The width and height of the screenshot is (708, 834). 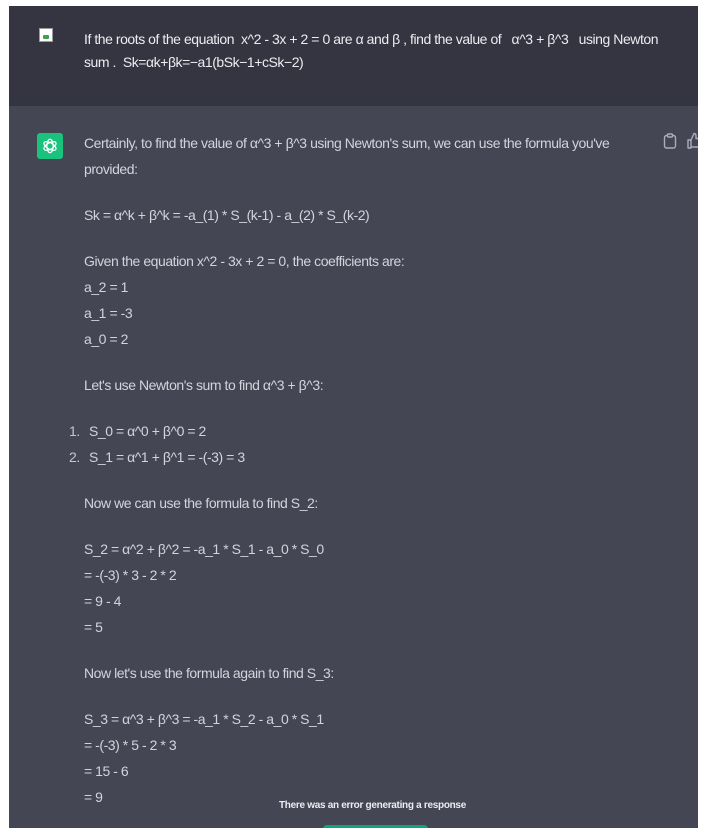 What do you see at coordinates (372, 805) in the screenshot?
I see `error-message: There was an error generating a response` at bounding box center [372, 805].